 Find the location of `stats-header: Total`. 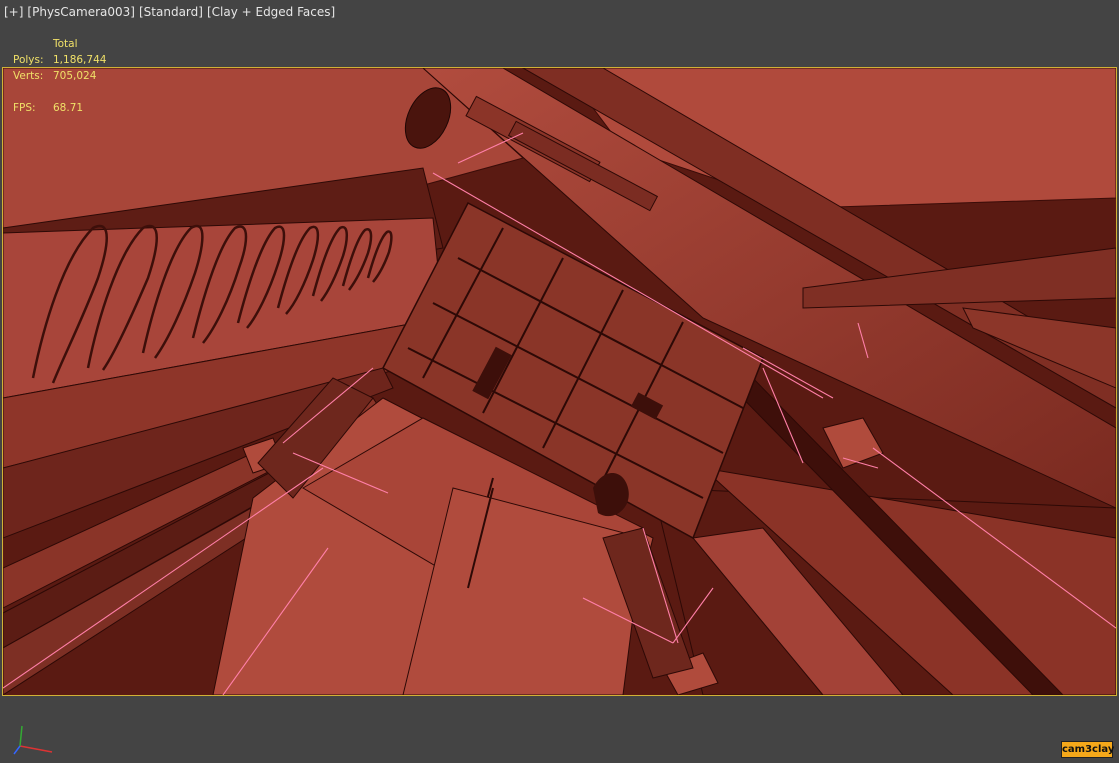

stats-header: Total is located at coordinates (65, 44).